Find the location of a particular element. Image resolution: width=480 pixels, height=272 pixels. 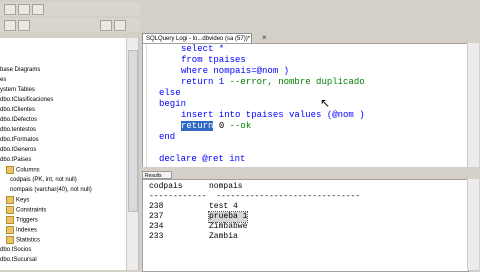

tree-item: Constraints is located at coordinates (26, 210).